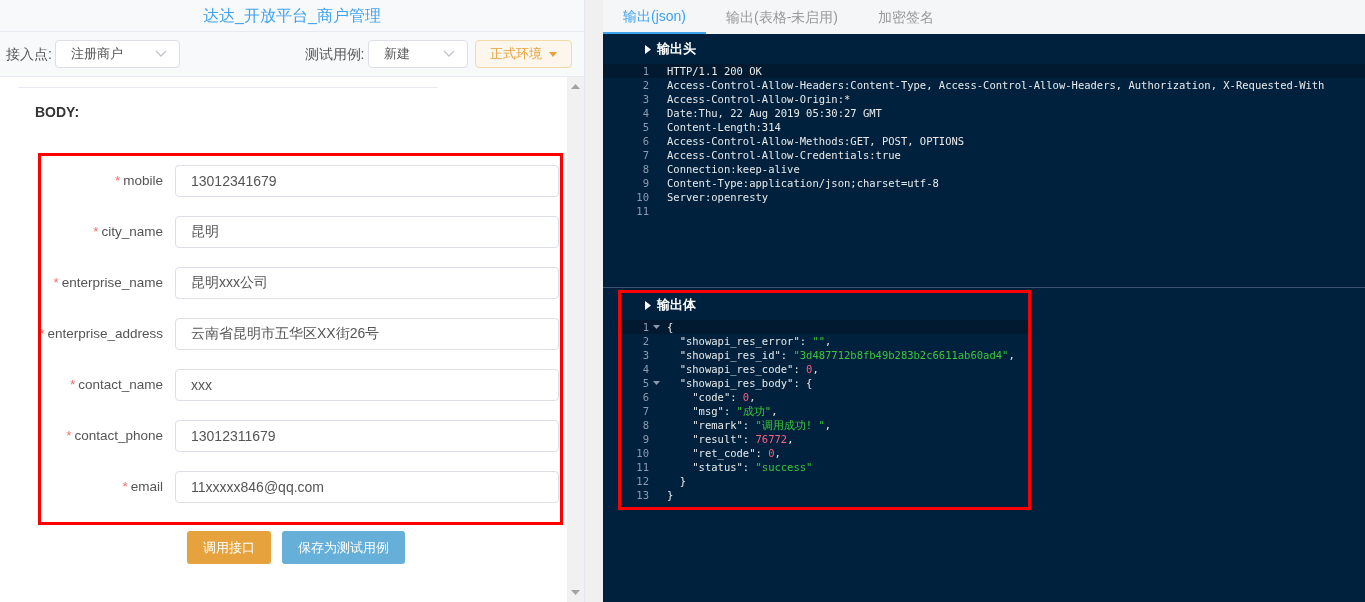  What do you see at coordinates (745, 383) in the screenshot?
I see `code-line: "showapi_res_body": {` at bounding box center [745, 383].